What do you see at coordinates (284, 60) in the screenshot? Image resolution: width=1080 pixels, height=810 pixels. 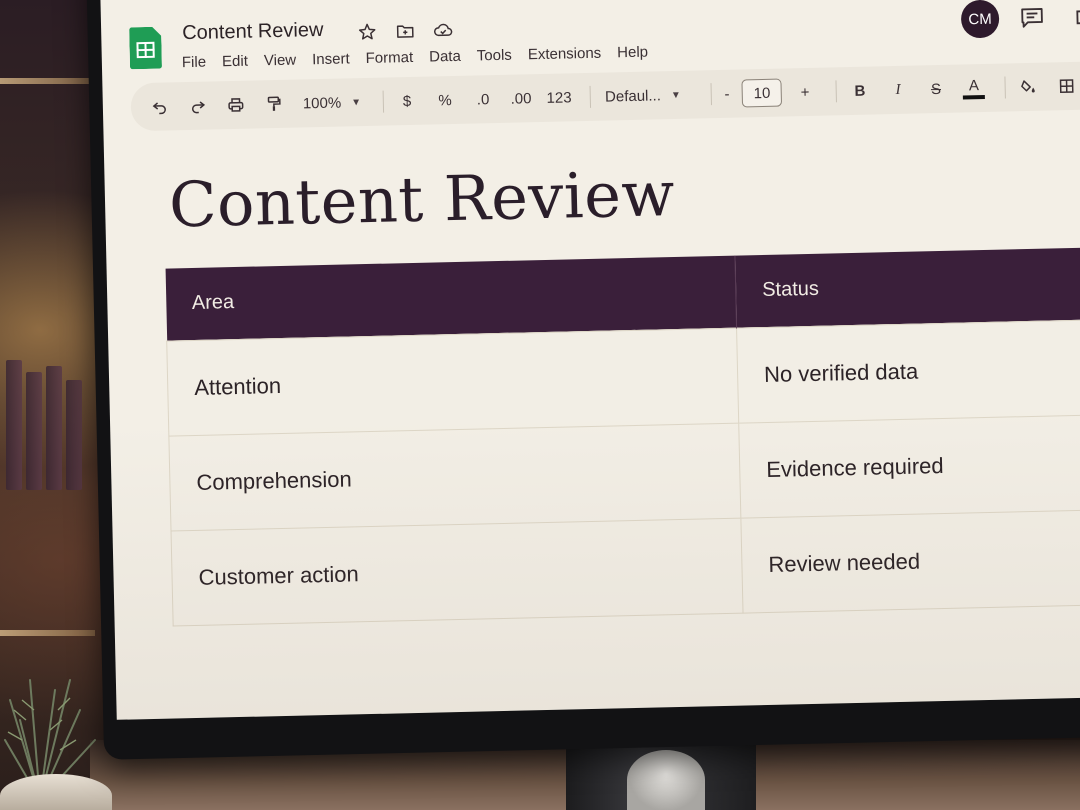 I see `menu-view: View` at bounding box center [284, 60].